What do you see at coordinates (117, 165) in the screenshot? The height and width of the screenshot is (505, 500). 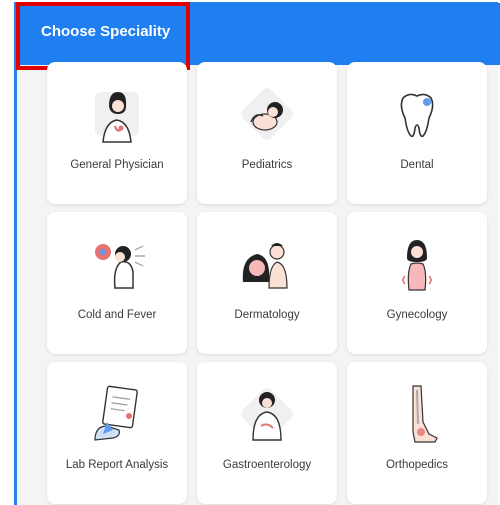 I see `speciality-label: General Physician` at bounding box center [117, 165].